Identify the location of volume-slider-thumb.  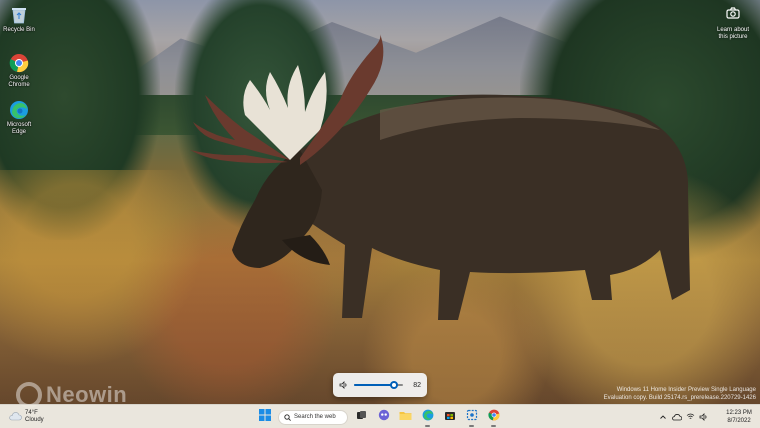
(394, 385).